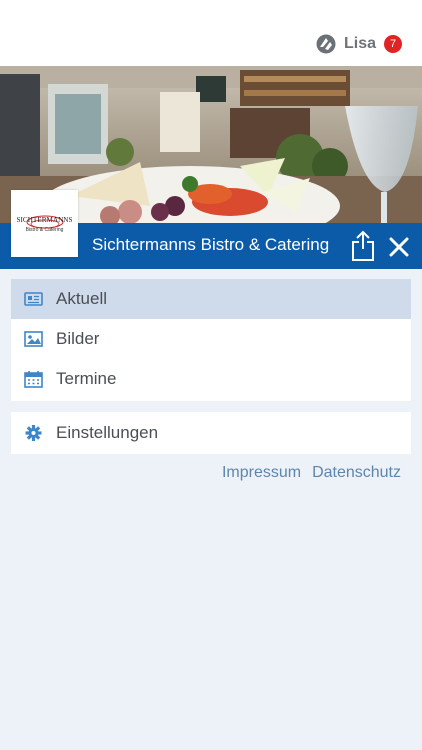 The width and height of the screenshot is (422, 750). Describe the element at coordinates (107, 432) in the screenshot. I see `settings-label: Einstellungen` at that location.